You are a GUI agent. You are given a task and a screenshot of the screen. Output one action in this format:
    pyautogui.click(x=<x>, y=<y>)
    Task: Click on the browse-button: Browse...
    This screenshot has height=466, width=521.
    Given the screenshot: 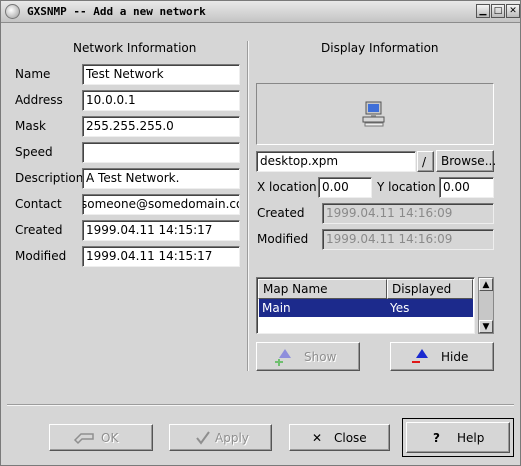 What is the action you would take?
    pyautogui.click(x=466, y=161)
    